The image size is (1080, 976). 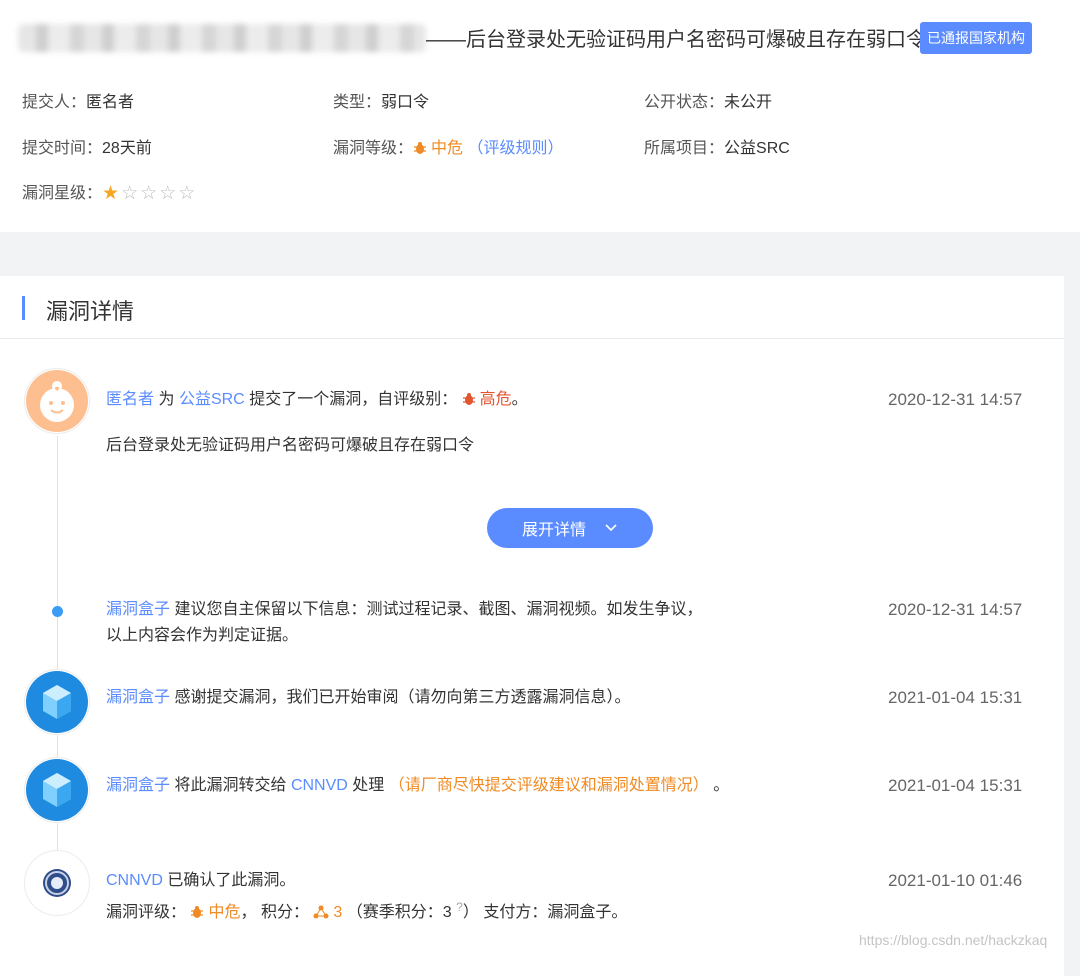 I want to click on cnnvd-link: CNNVD, so click(x=319, y=785).